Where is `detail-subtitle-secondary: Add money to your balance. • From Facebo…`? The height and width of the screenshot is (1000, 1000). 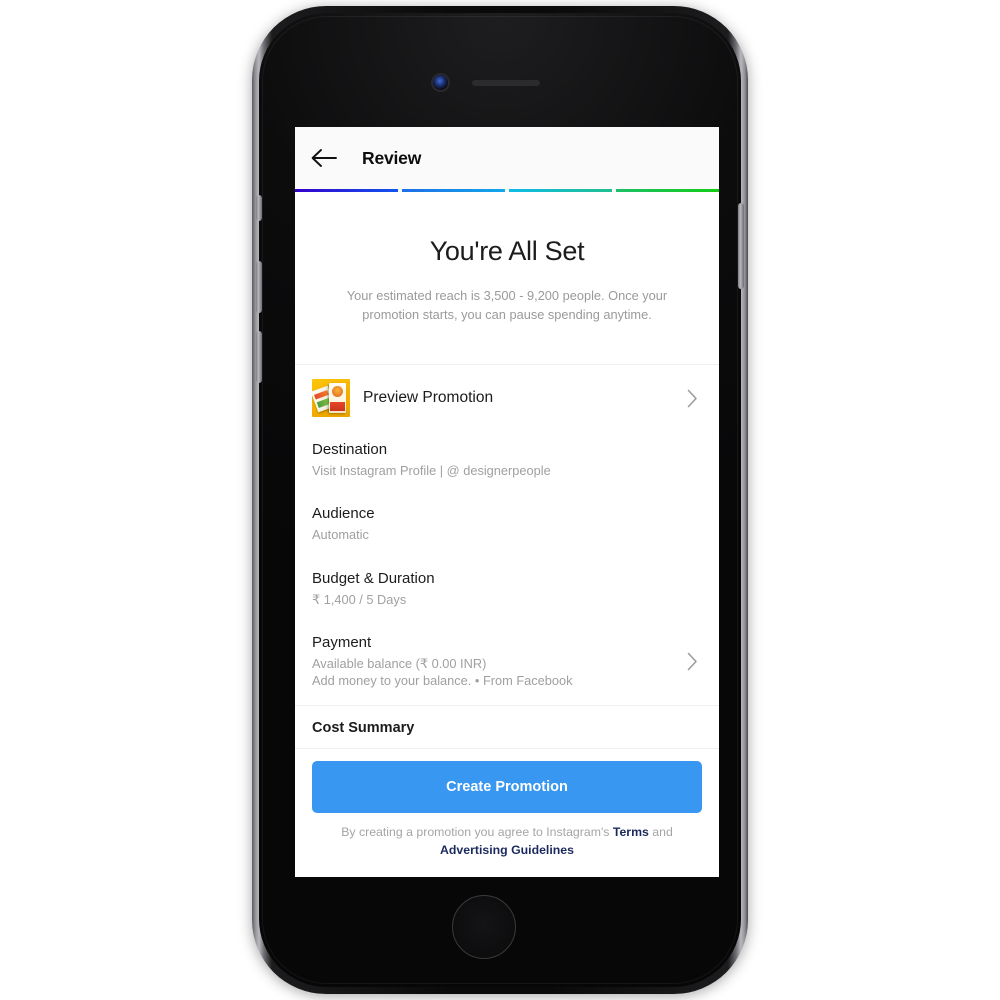
detail-subtitle-secondary: Add money to your balance. • From Facebo… is located at coordinates (442, 681).